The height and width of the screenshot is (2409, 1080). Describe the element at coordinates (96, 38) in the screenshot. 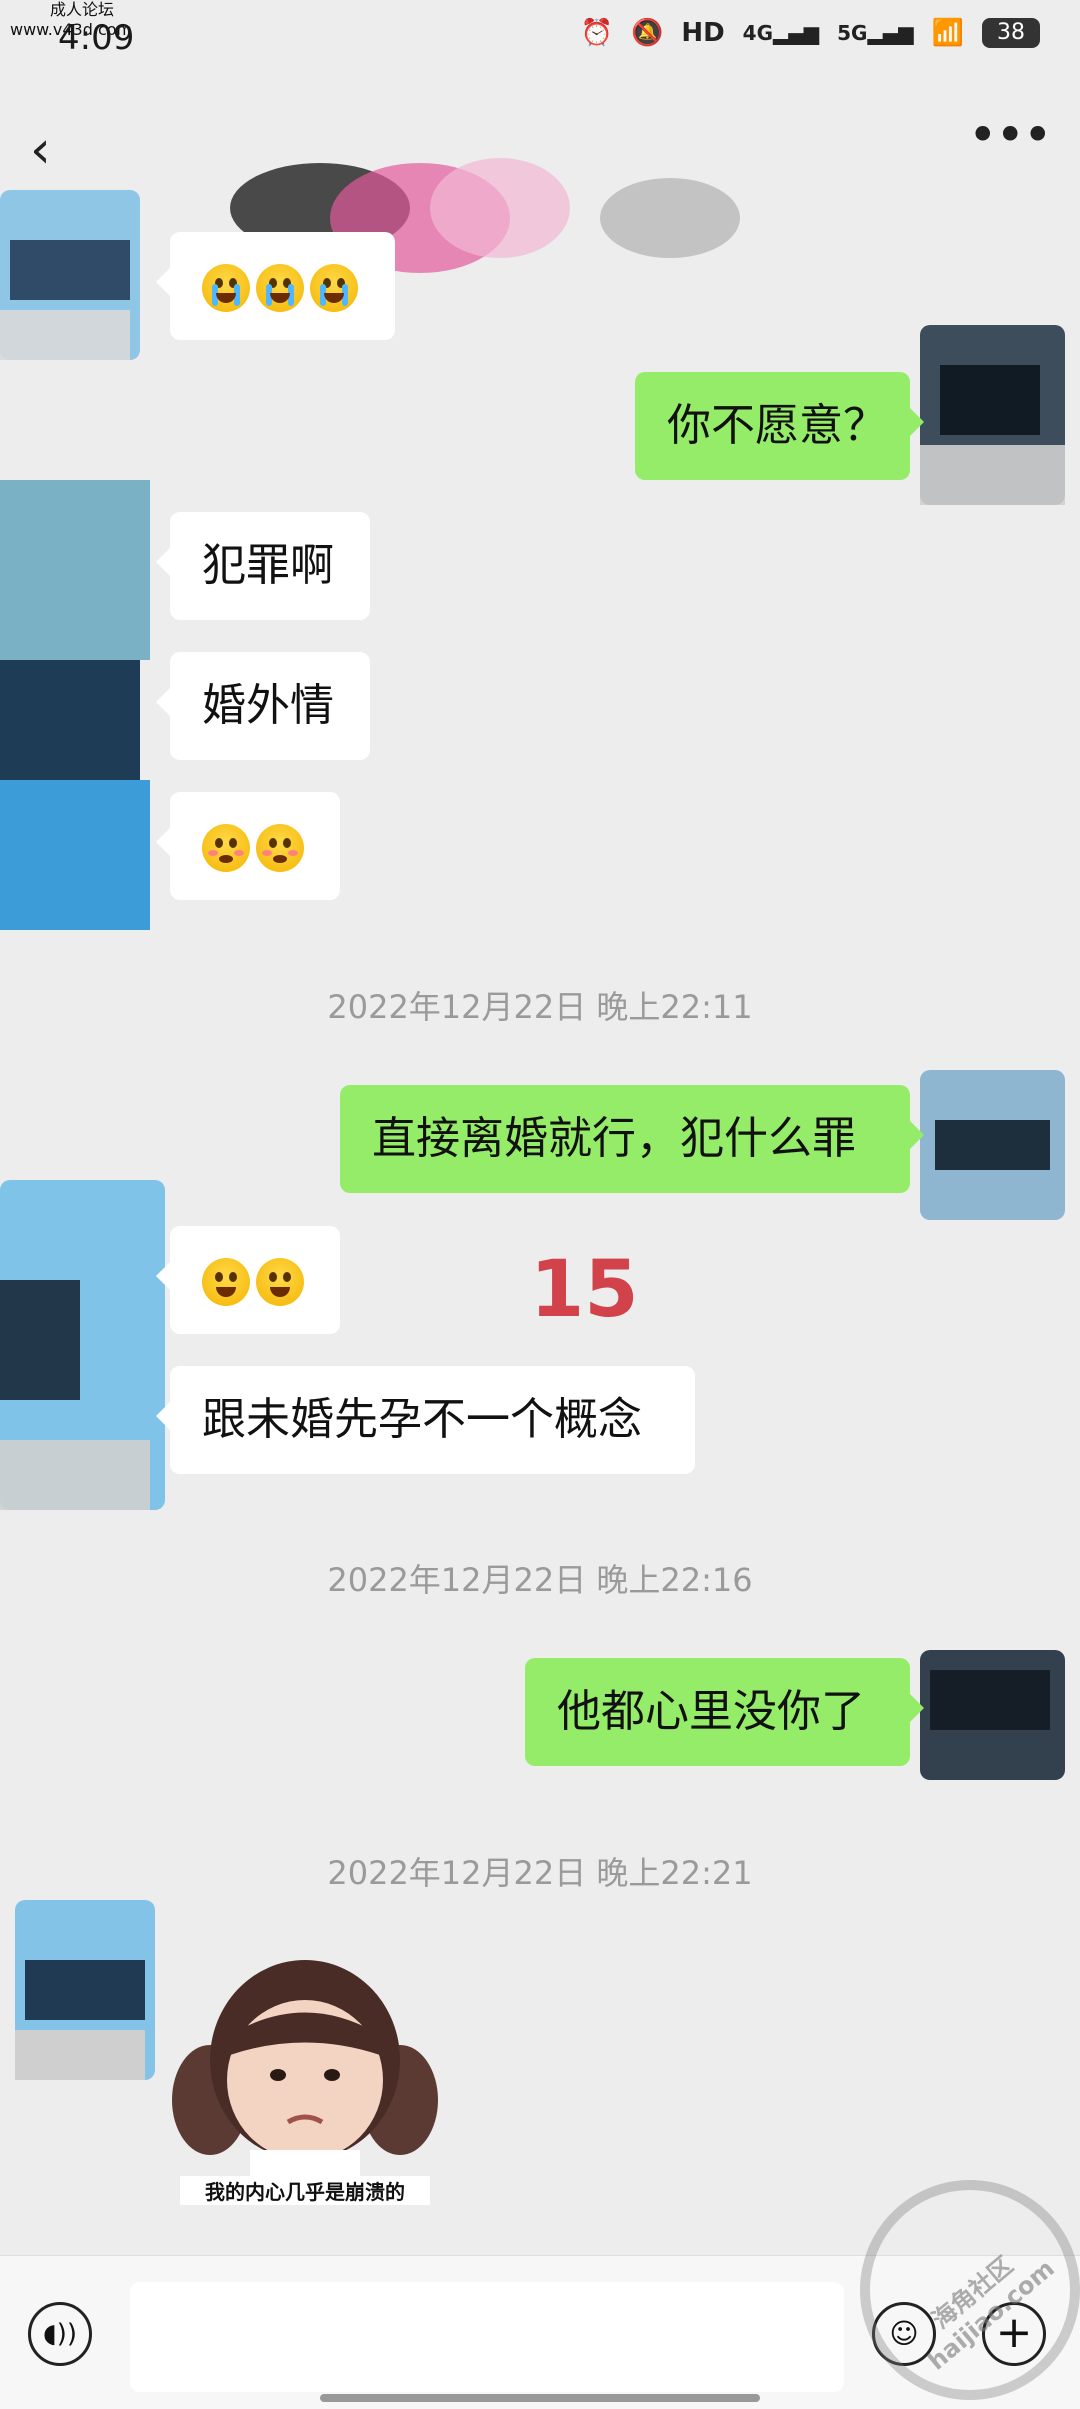

I see `status-time: 4:09` at that location.